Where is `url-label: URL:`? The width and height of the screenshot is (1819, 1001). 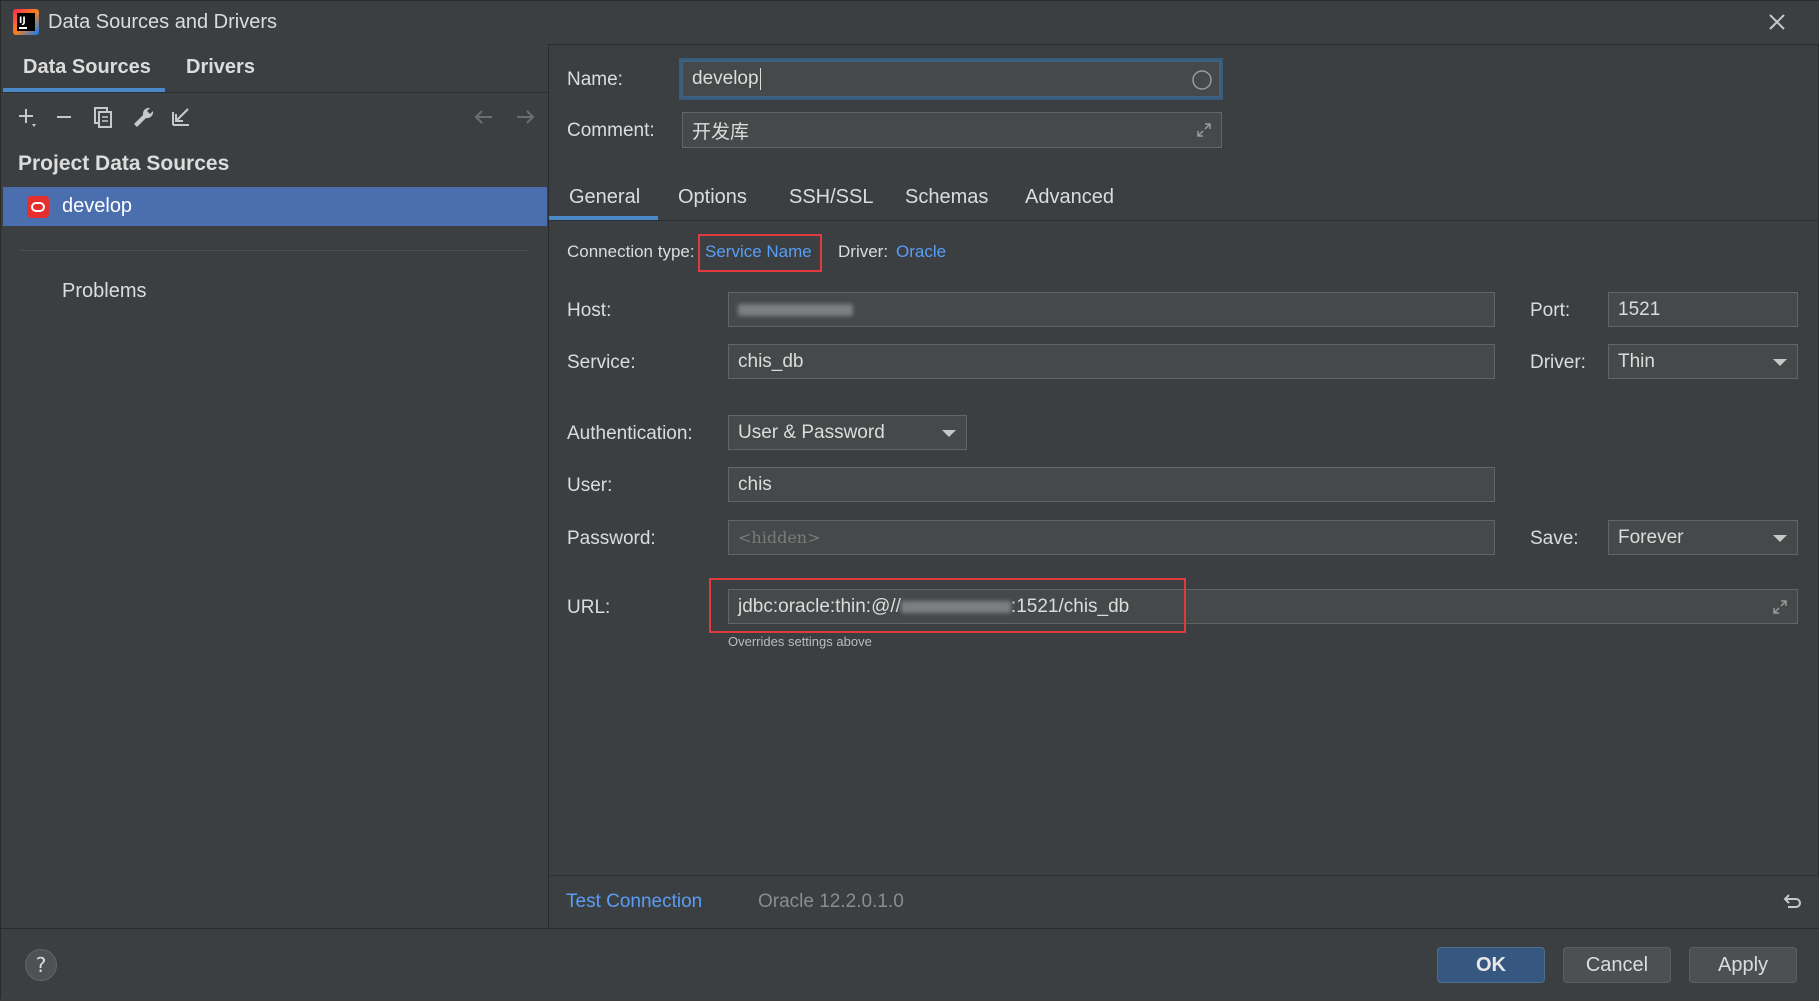
url-label: URL: is located at coordinates (589, 607).